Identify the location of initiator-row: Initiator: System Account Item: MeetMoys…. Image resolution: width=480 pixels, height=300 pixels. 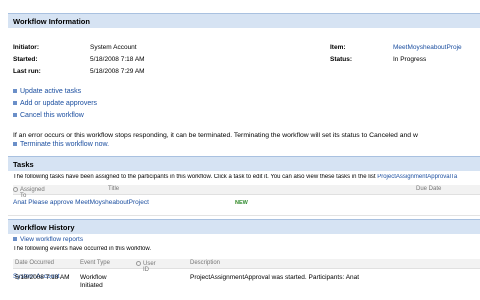
(246, 49).